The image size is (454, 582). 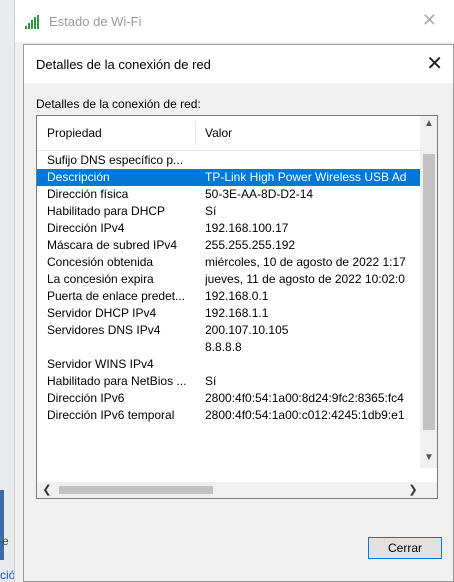 I want to click on row-property: Dirección IPv4, so click(x=86, y=228).